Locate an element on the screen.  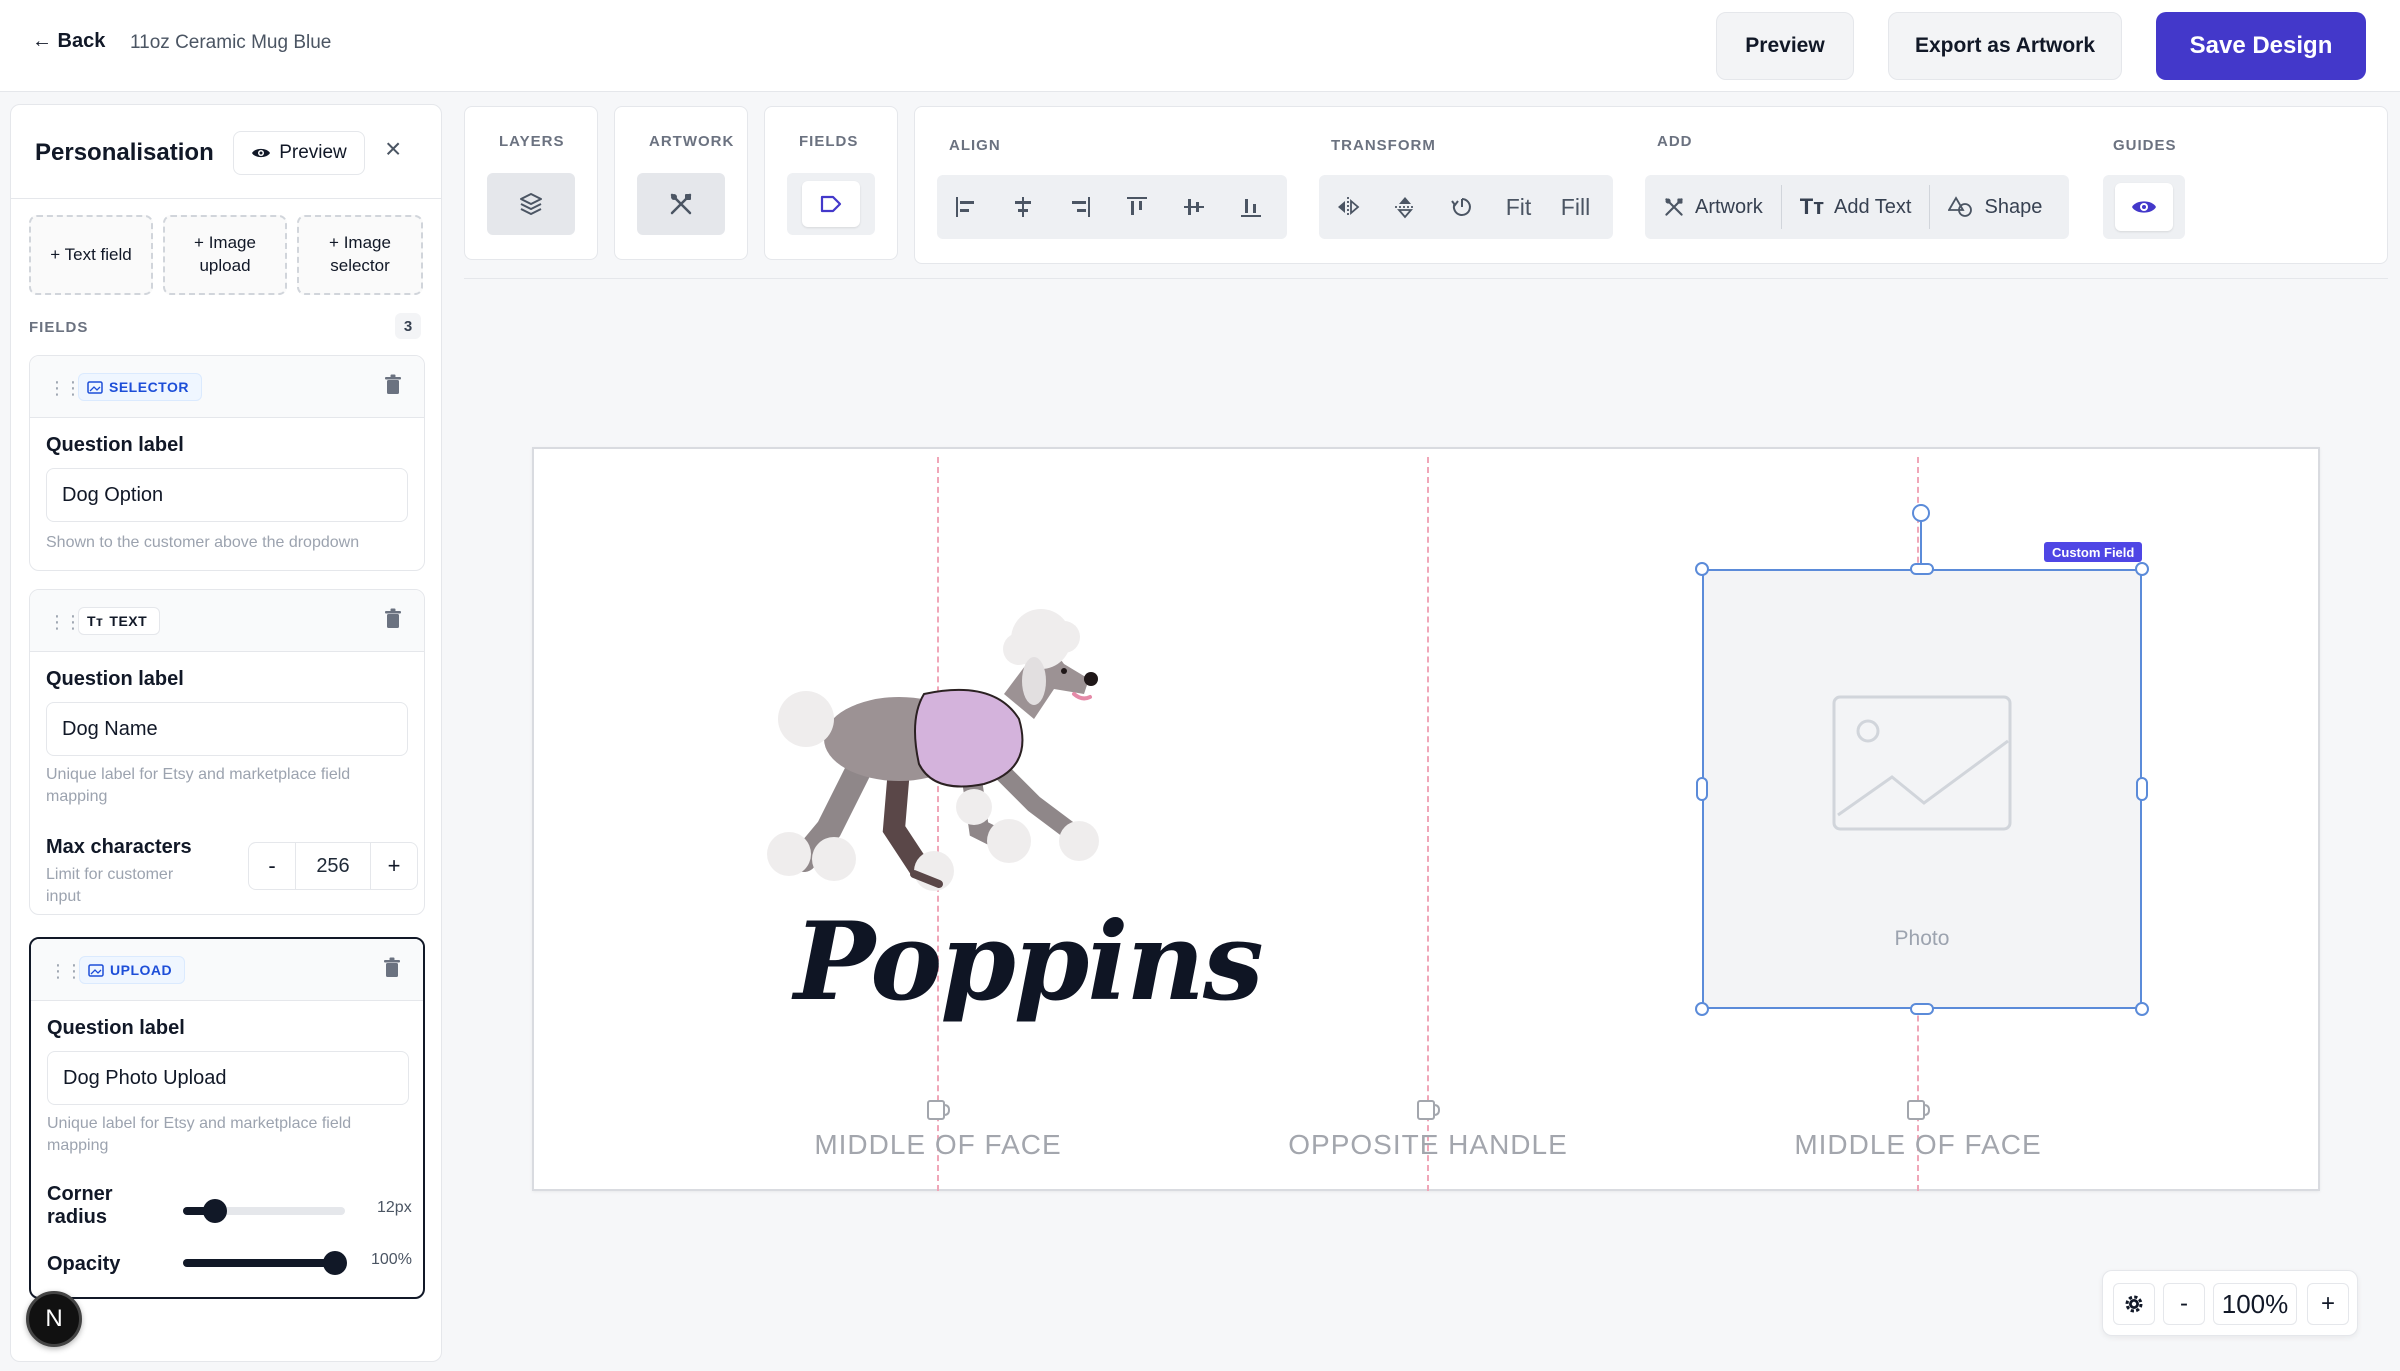
fit-button: Fit is located at coordinates (1518, 207).